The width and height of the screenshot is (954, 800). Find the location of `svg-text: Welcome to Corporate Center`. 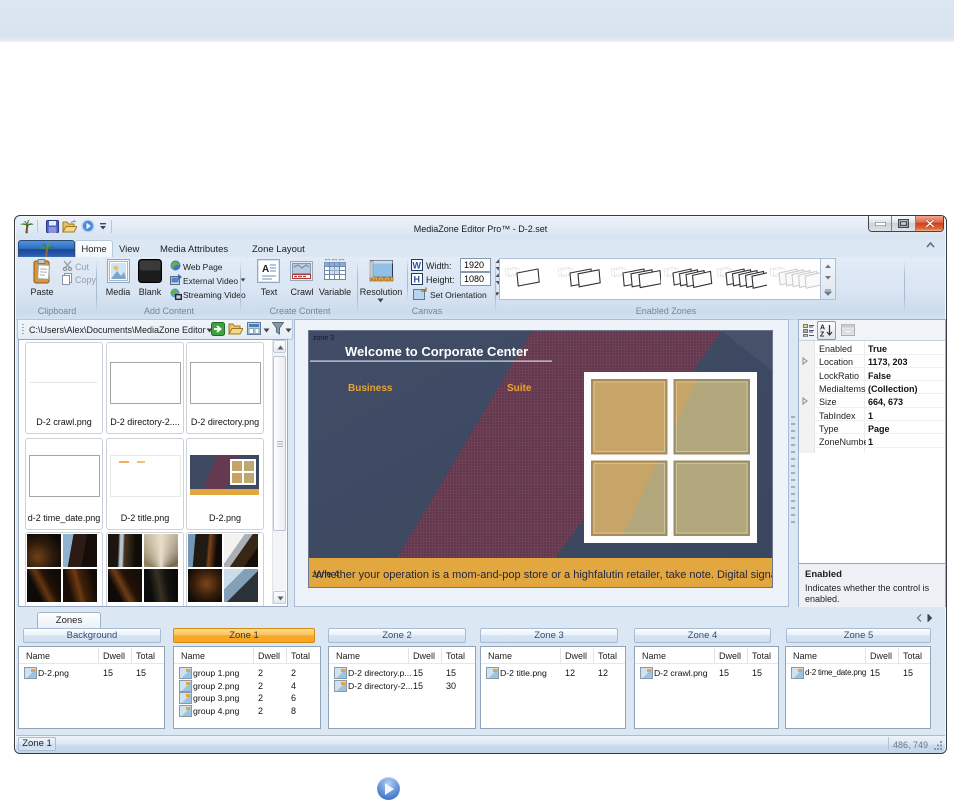

svg-text: Welcome to Corporate Center is located at coordinates (436, 351).